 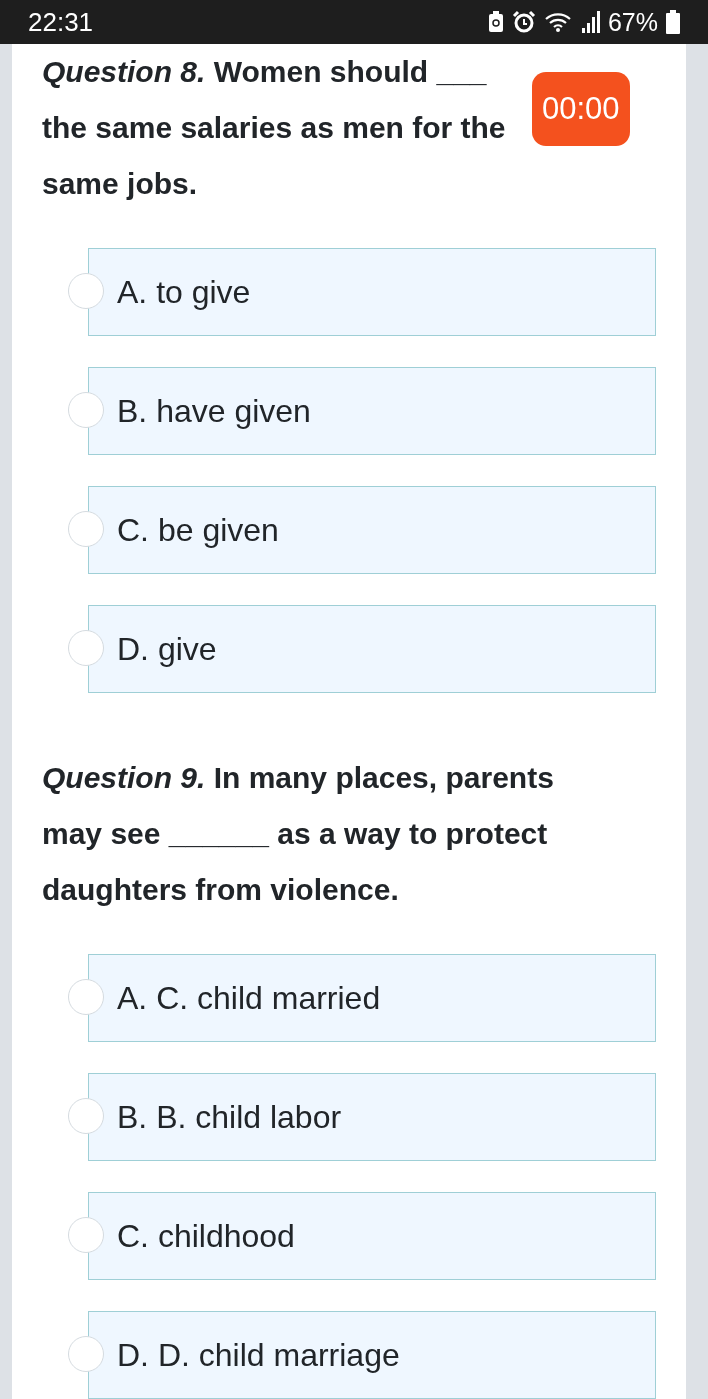 What do you see at coordinates (523, 22) in the screenshot?
I see `alarm-icon` at bounding box center [523, 22].